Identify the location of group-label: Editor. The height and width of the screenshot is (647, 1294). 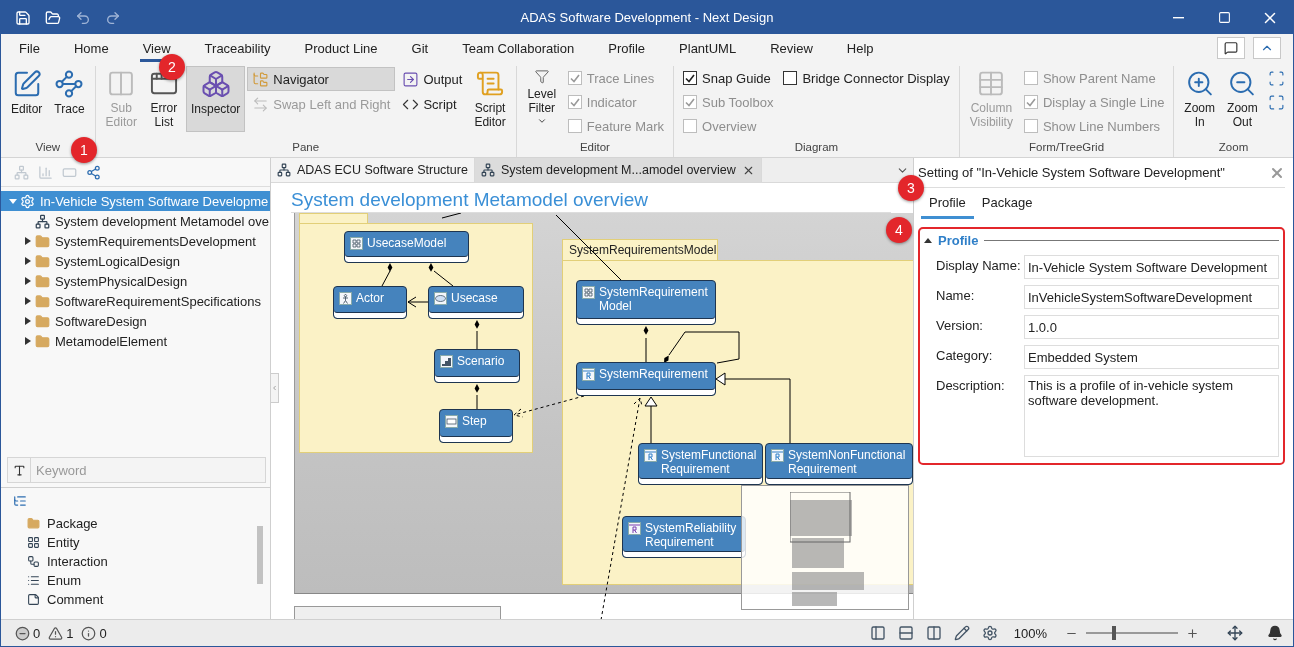
(594, 147).